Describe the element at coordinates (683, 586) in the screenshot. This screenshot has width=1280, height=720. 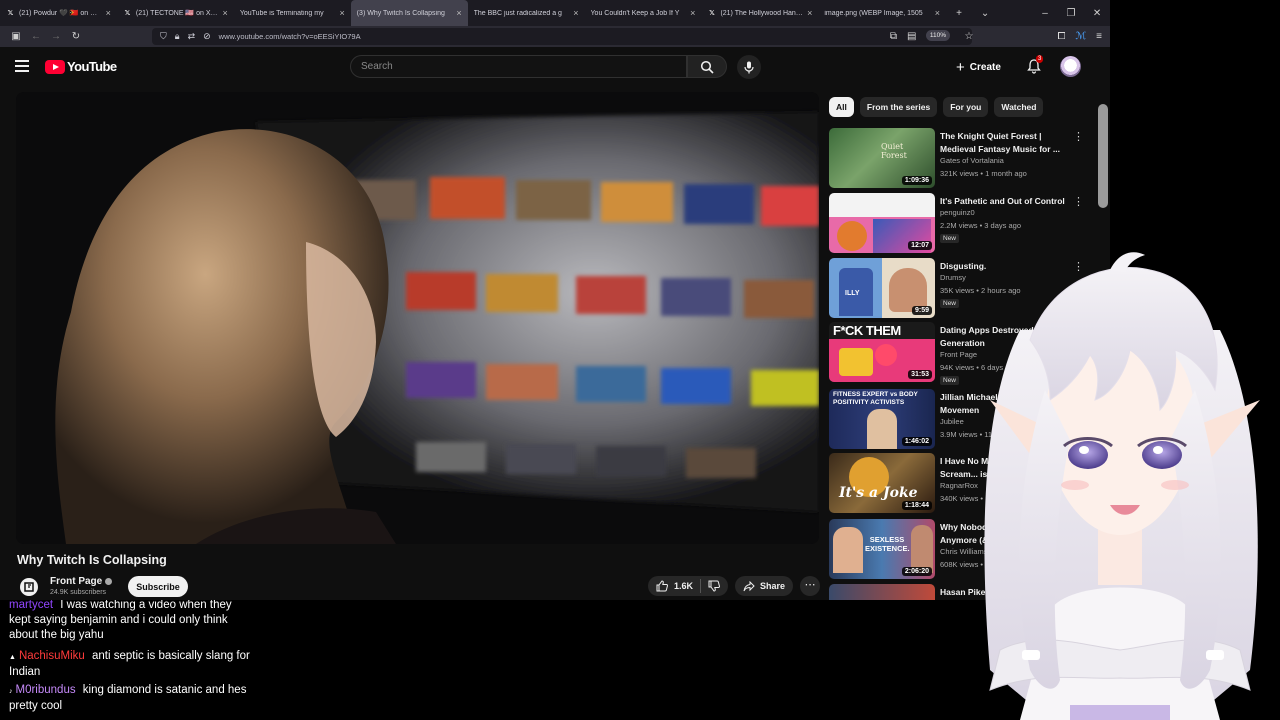
I see `like-count: 1.6K` at that location.